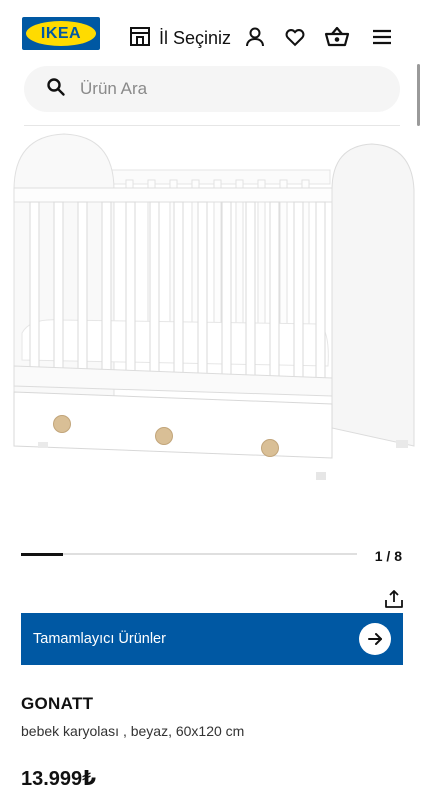 This screenshot has height=800, width=424. I want to click on menu-button, so click(382, 39).